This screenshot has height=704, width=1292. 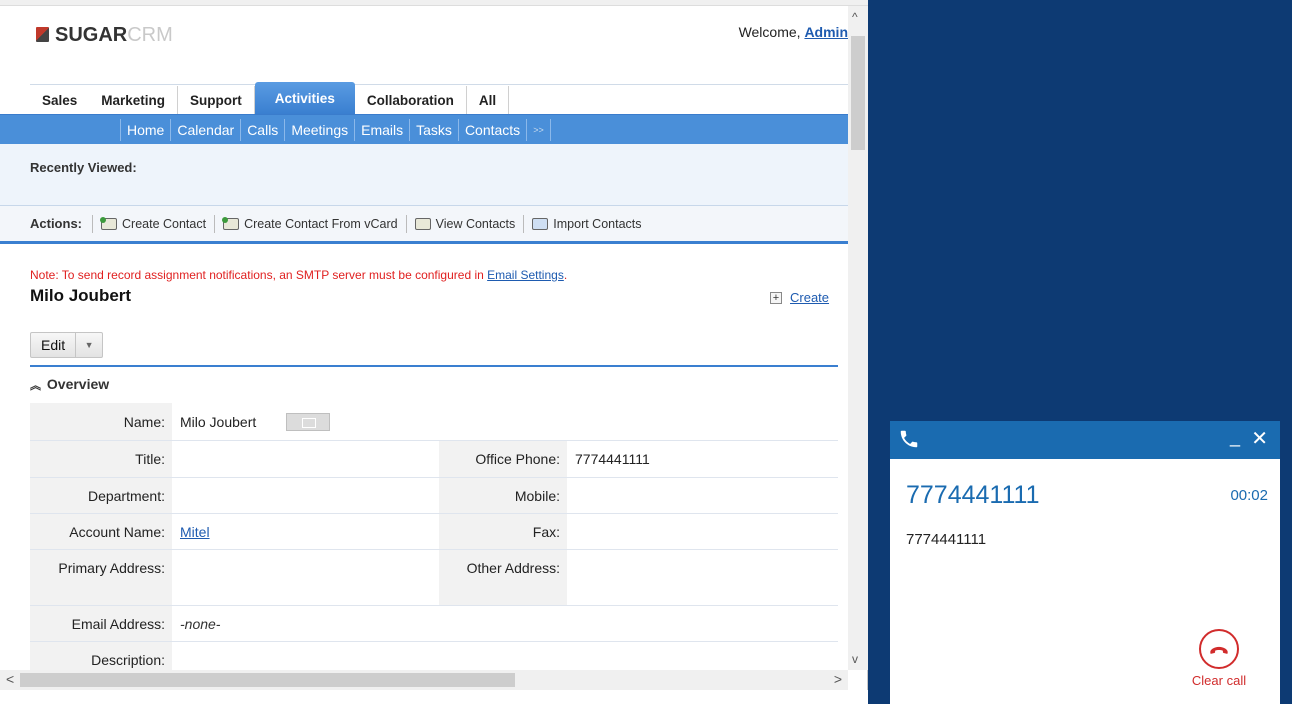 I want to click on primary-address-value, so click(x=305, y=577).